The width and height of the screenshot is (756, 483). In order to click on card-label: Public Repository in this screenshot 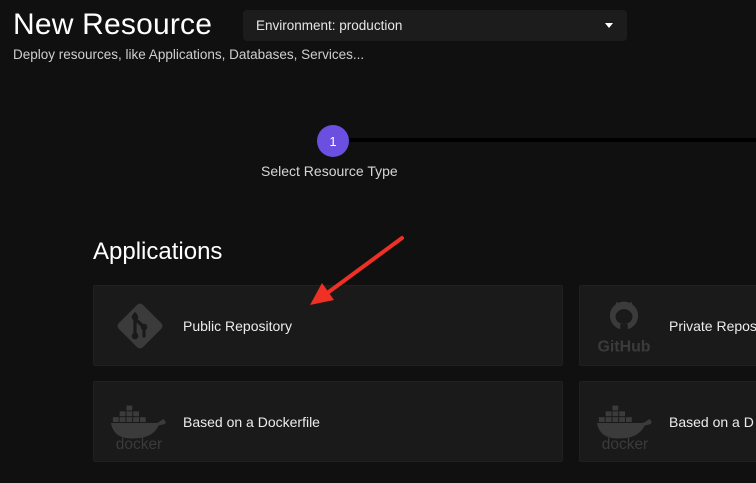, I will do `click(237, 325)`.